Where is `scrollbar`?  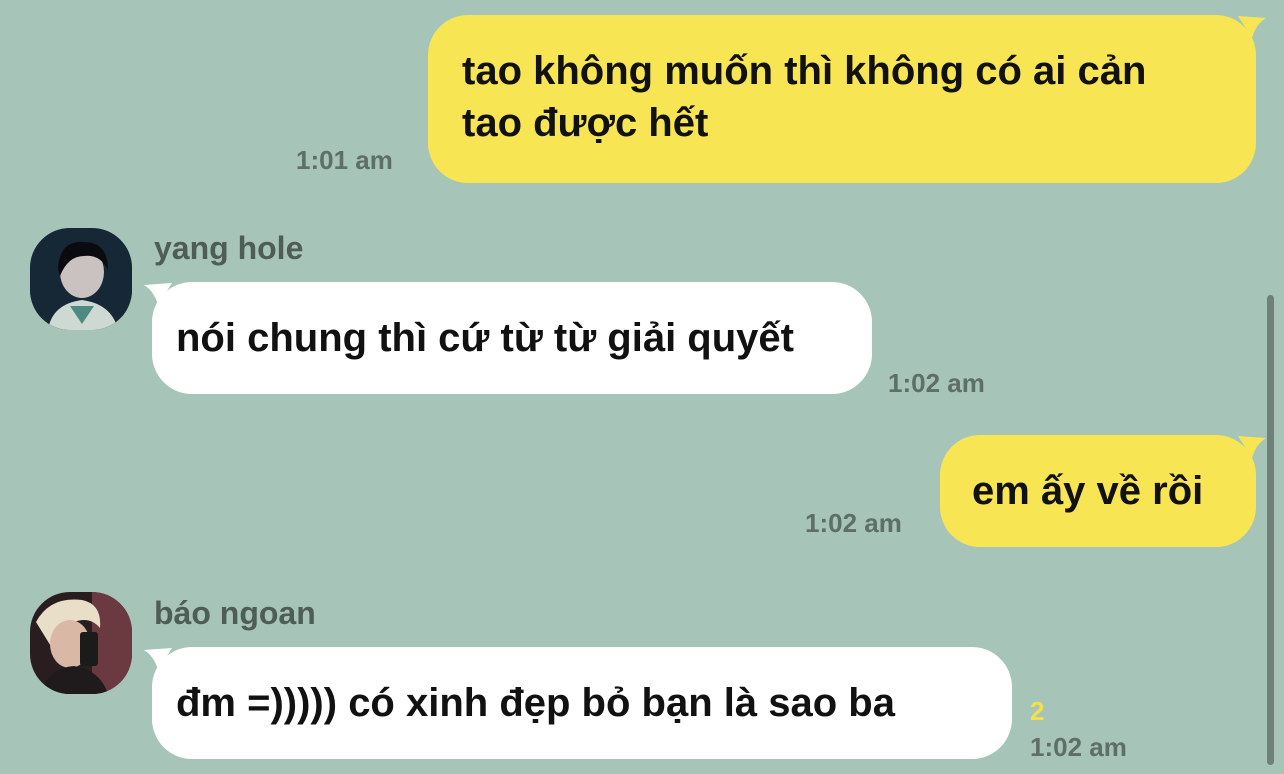
scrollbar is located at coordinates (1270, 530).